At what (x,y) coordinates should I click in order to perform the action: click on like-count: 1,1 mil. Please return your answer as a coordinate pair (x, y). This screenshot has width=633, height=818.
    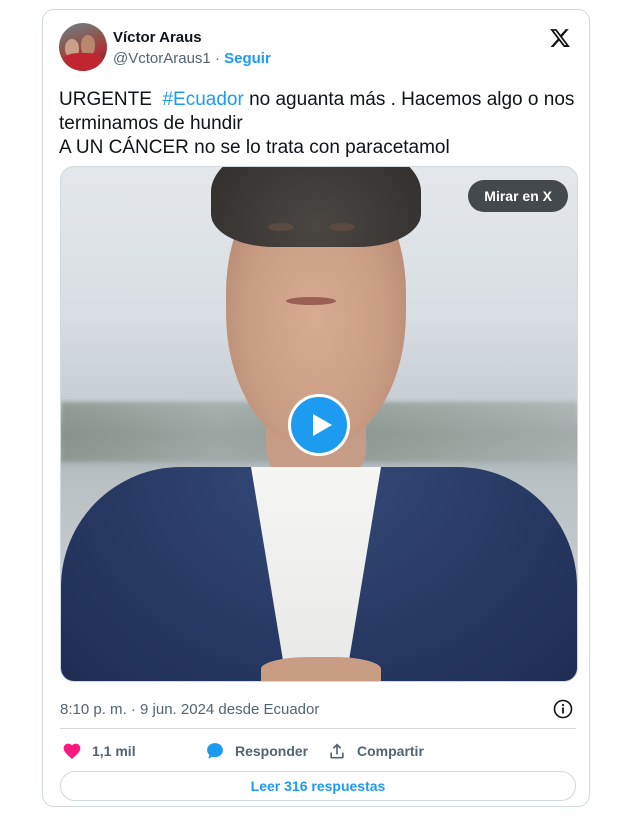
    Looking at the image, I should click on (114, 751).